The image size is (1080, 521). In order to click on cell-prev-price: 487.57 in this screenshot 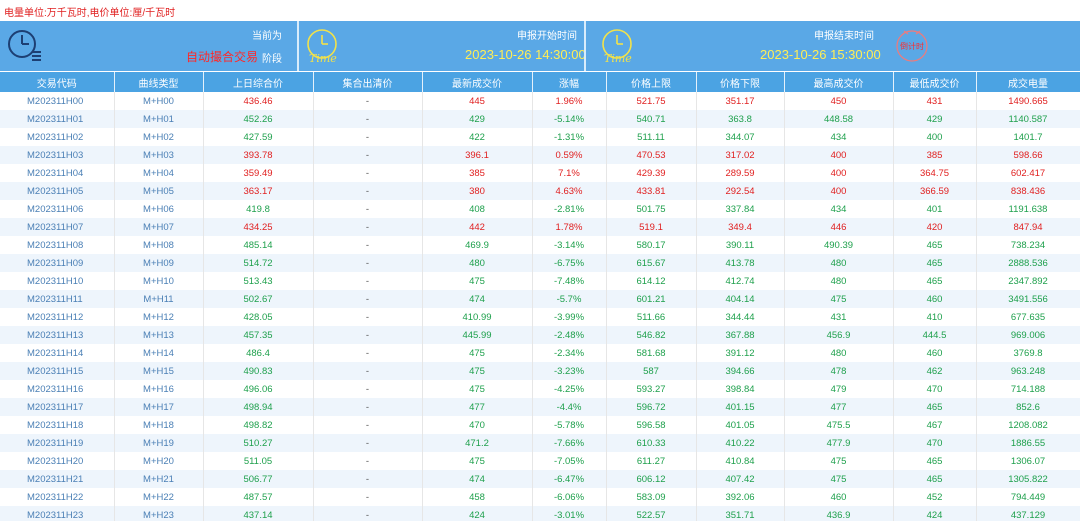, I will do `click(258, 497)`.